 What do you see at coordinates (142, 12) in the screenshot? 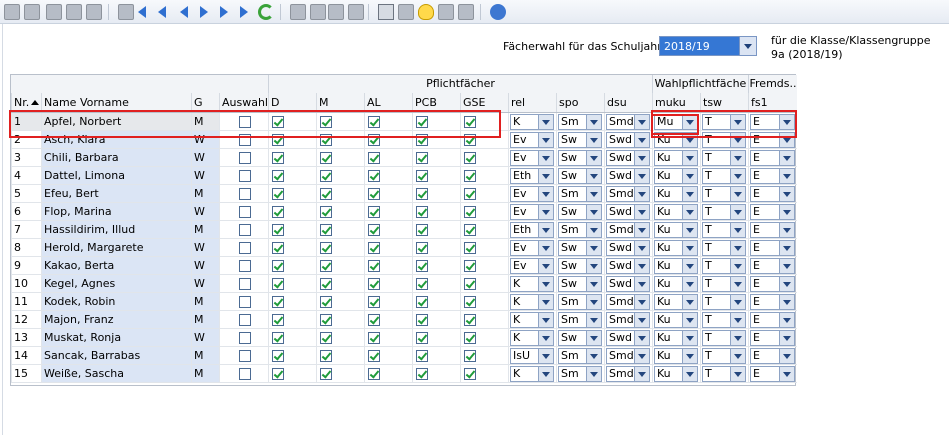
I see `first-icon` at bounding box center [142, 12].